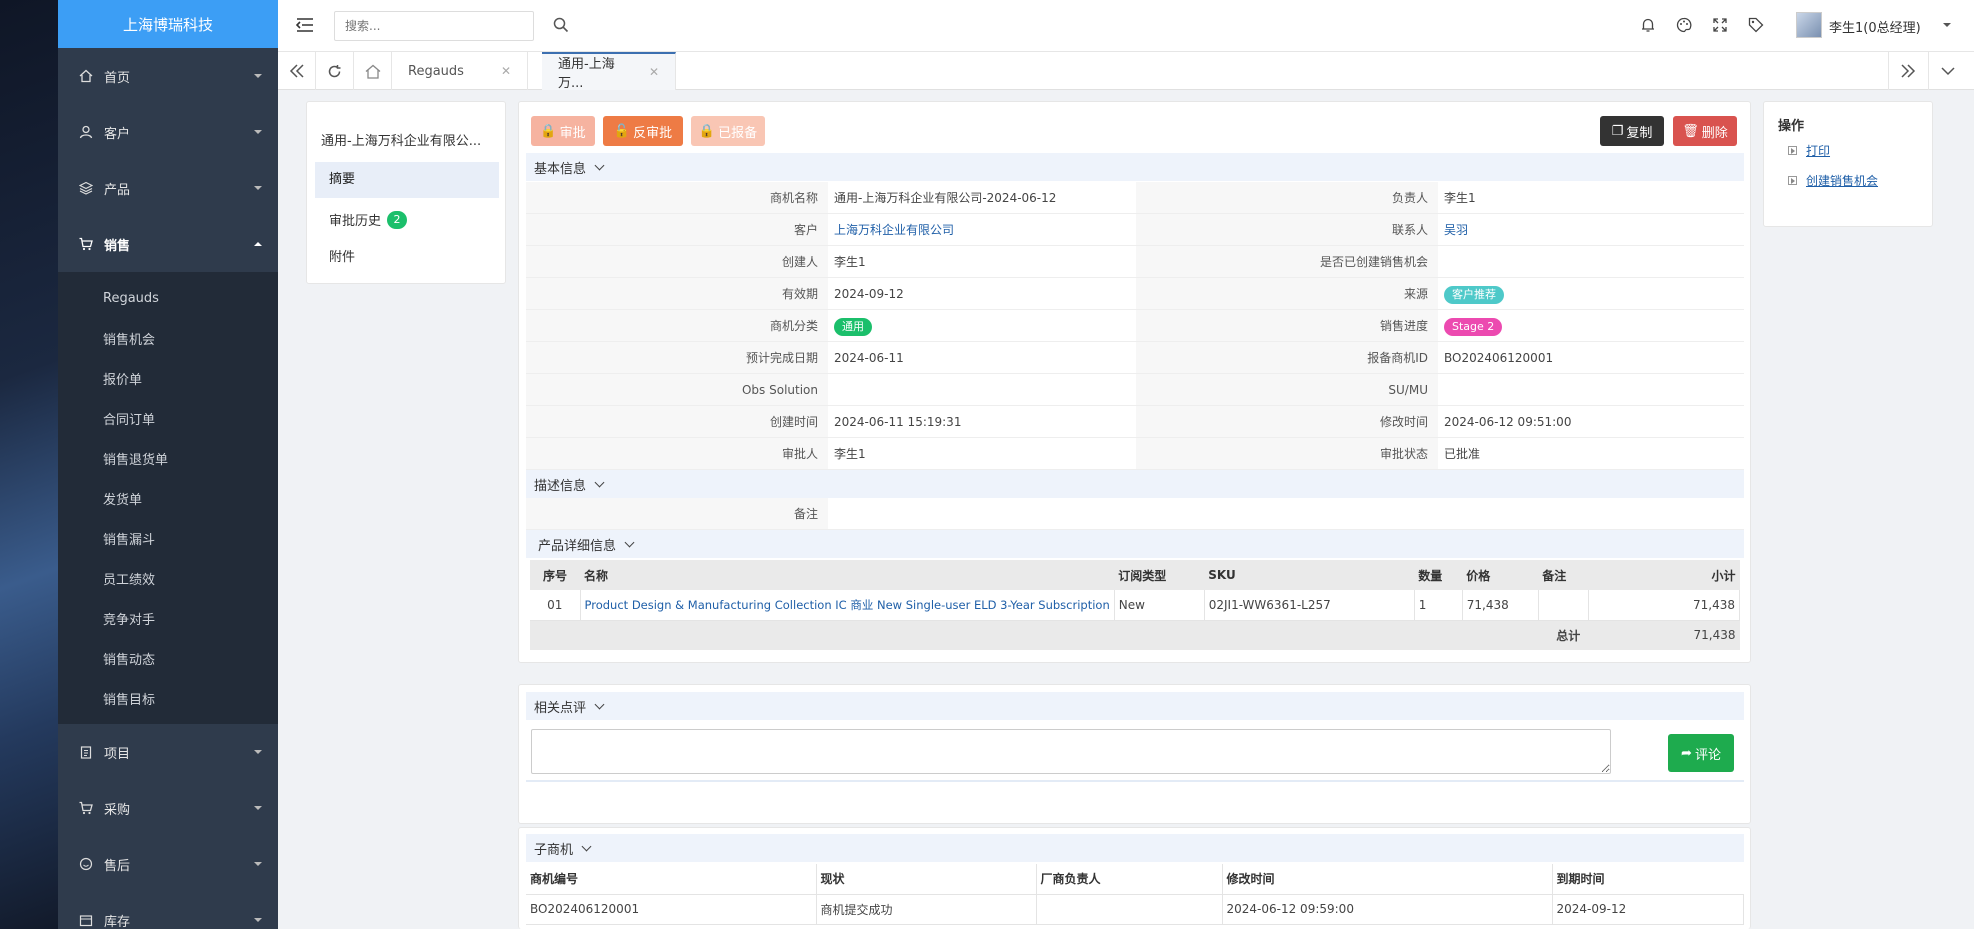 This screenshot has height=929, width=1974. Describe the element at coordinates (168, 808) in the screenshot. I see `sidebar-item-purchase: 采购` at that location.